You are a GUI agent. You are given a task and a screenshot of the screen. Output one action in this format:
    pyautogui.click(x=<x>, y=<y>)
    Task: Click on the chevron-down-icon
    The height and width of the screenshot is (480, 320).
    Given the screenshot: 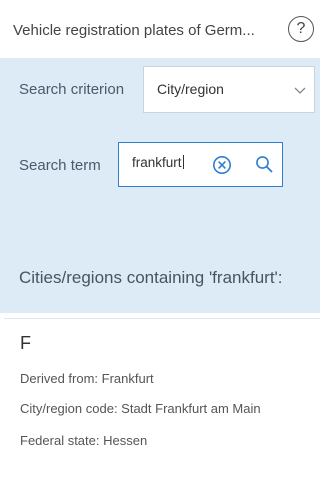 What is the action you would take?
    pyautogui.click(x=300, y=90)
    